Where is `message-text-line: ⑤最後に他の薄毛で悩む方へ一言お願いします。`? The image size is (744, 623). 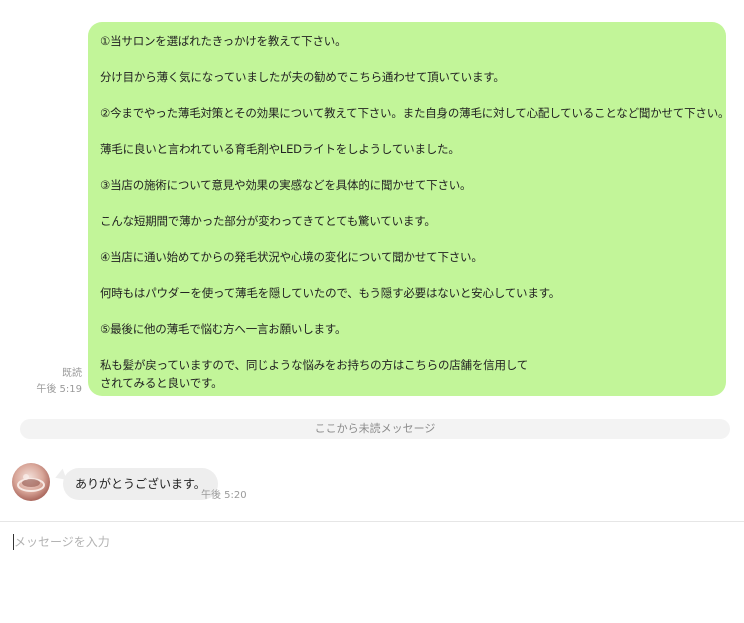 message-text-line: ⑤最後に他の薄毛で悩む方へ一言お願いします。 is located at coordinates (223, 329).